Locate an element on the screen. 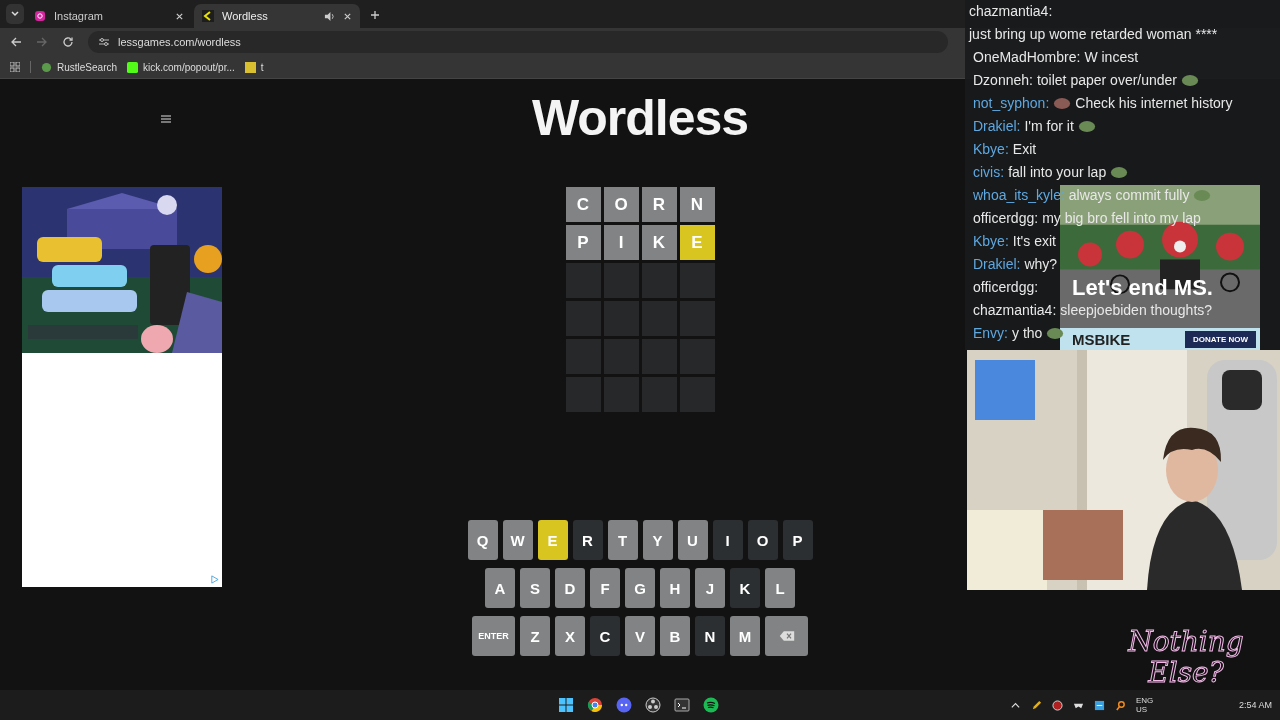  keyboard-key: U is located at coordinates (692, 540).